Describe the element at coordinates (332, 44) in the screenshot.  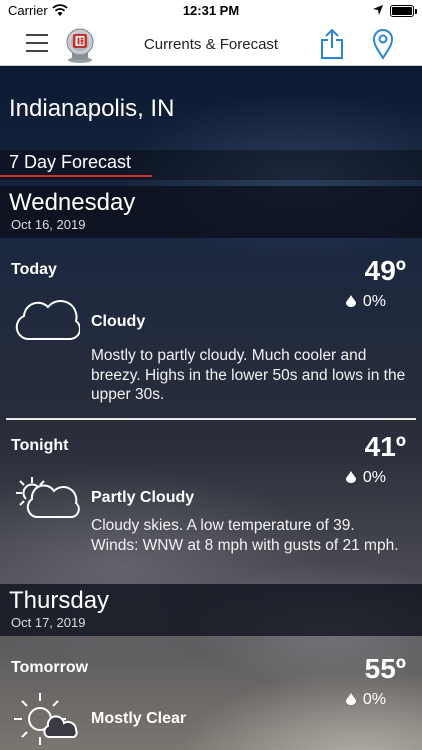
I see `share-icon` at that location.